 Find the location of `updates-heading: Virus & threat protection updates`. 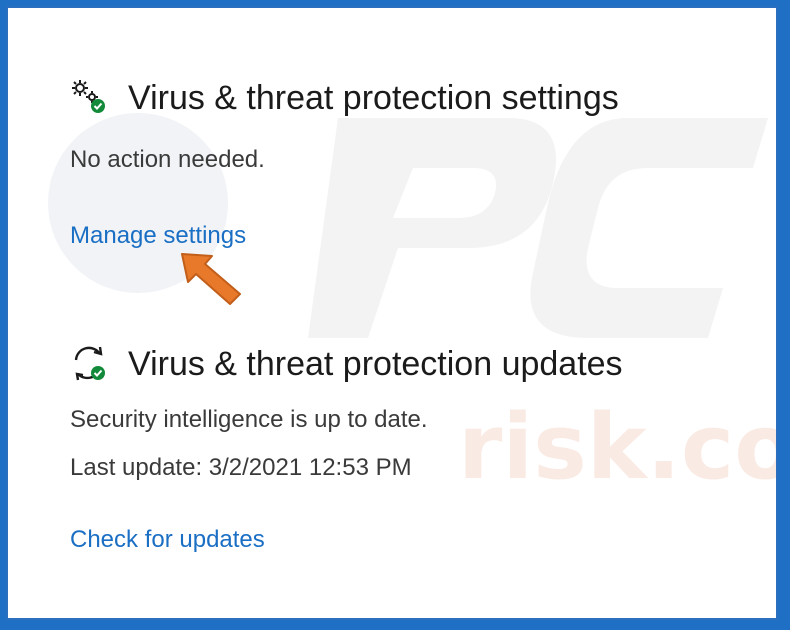

updates-heading: Virus & threat protection updates is located at coordinates (346, 364).